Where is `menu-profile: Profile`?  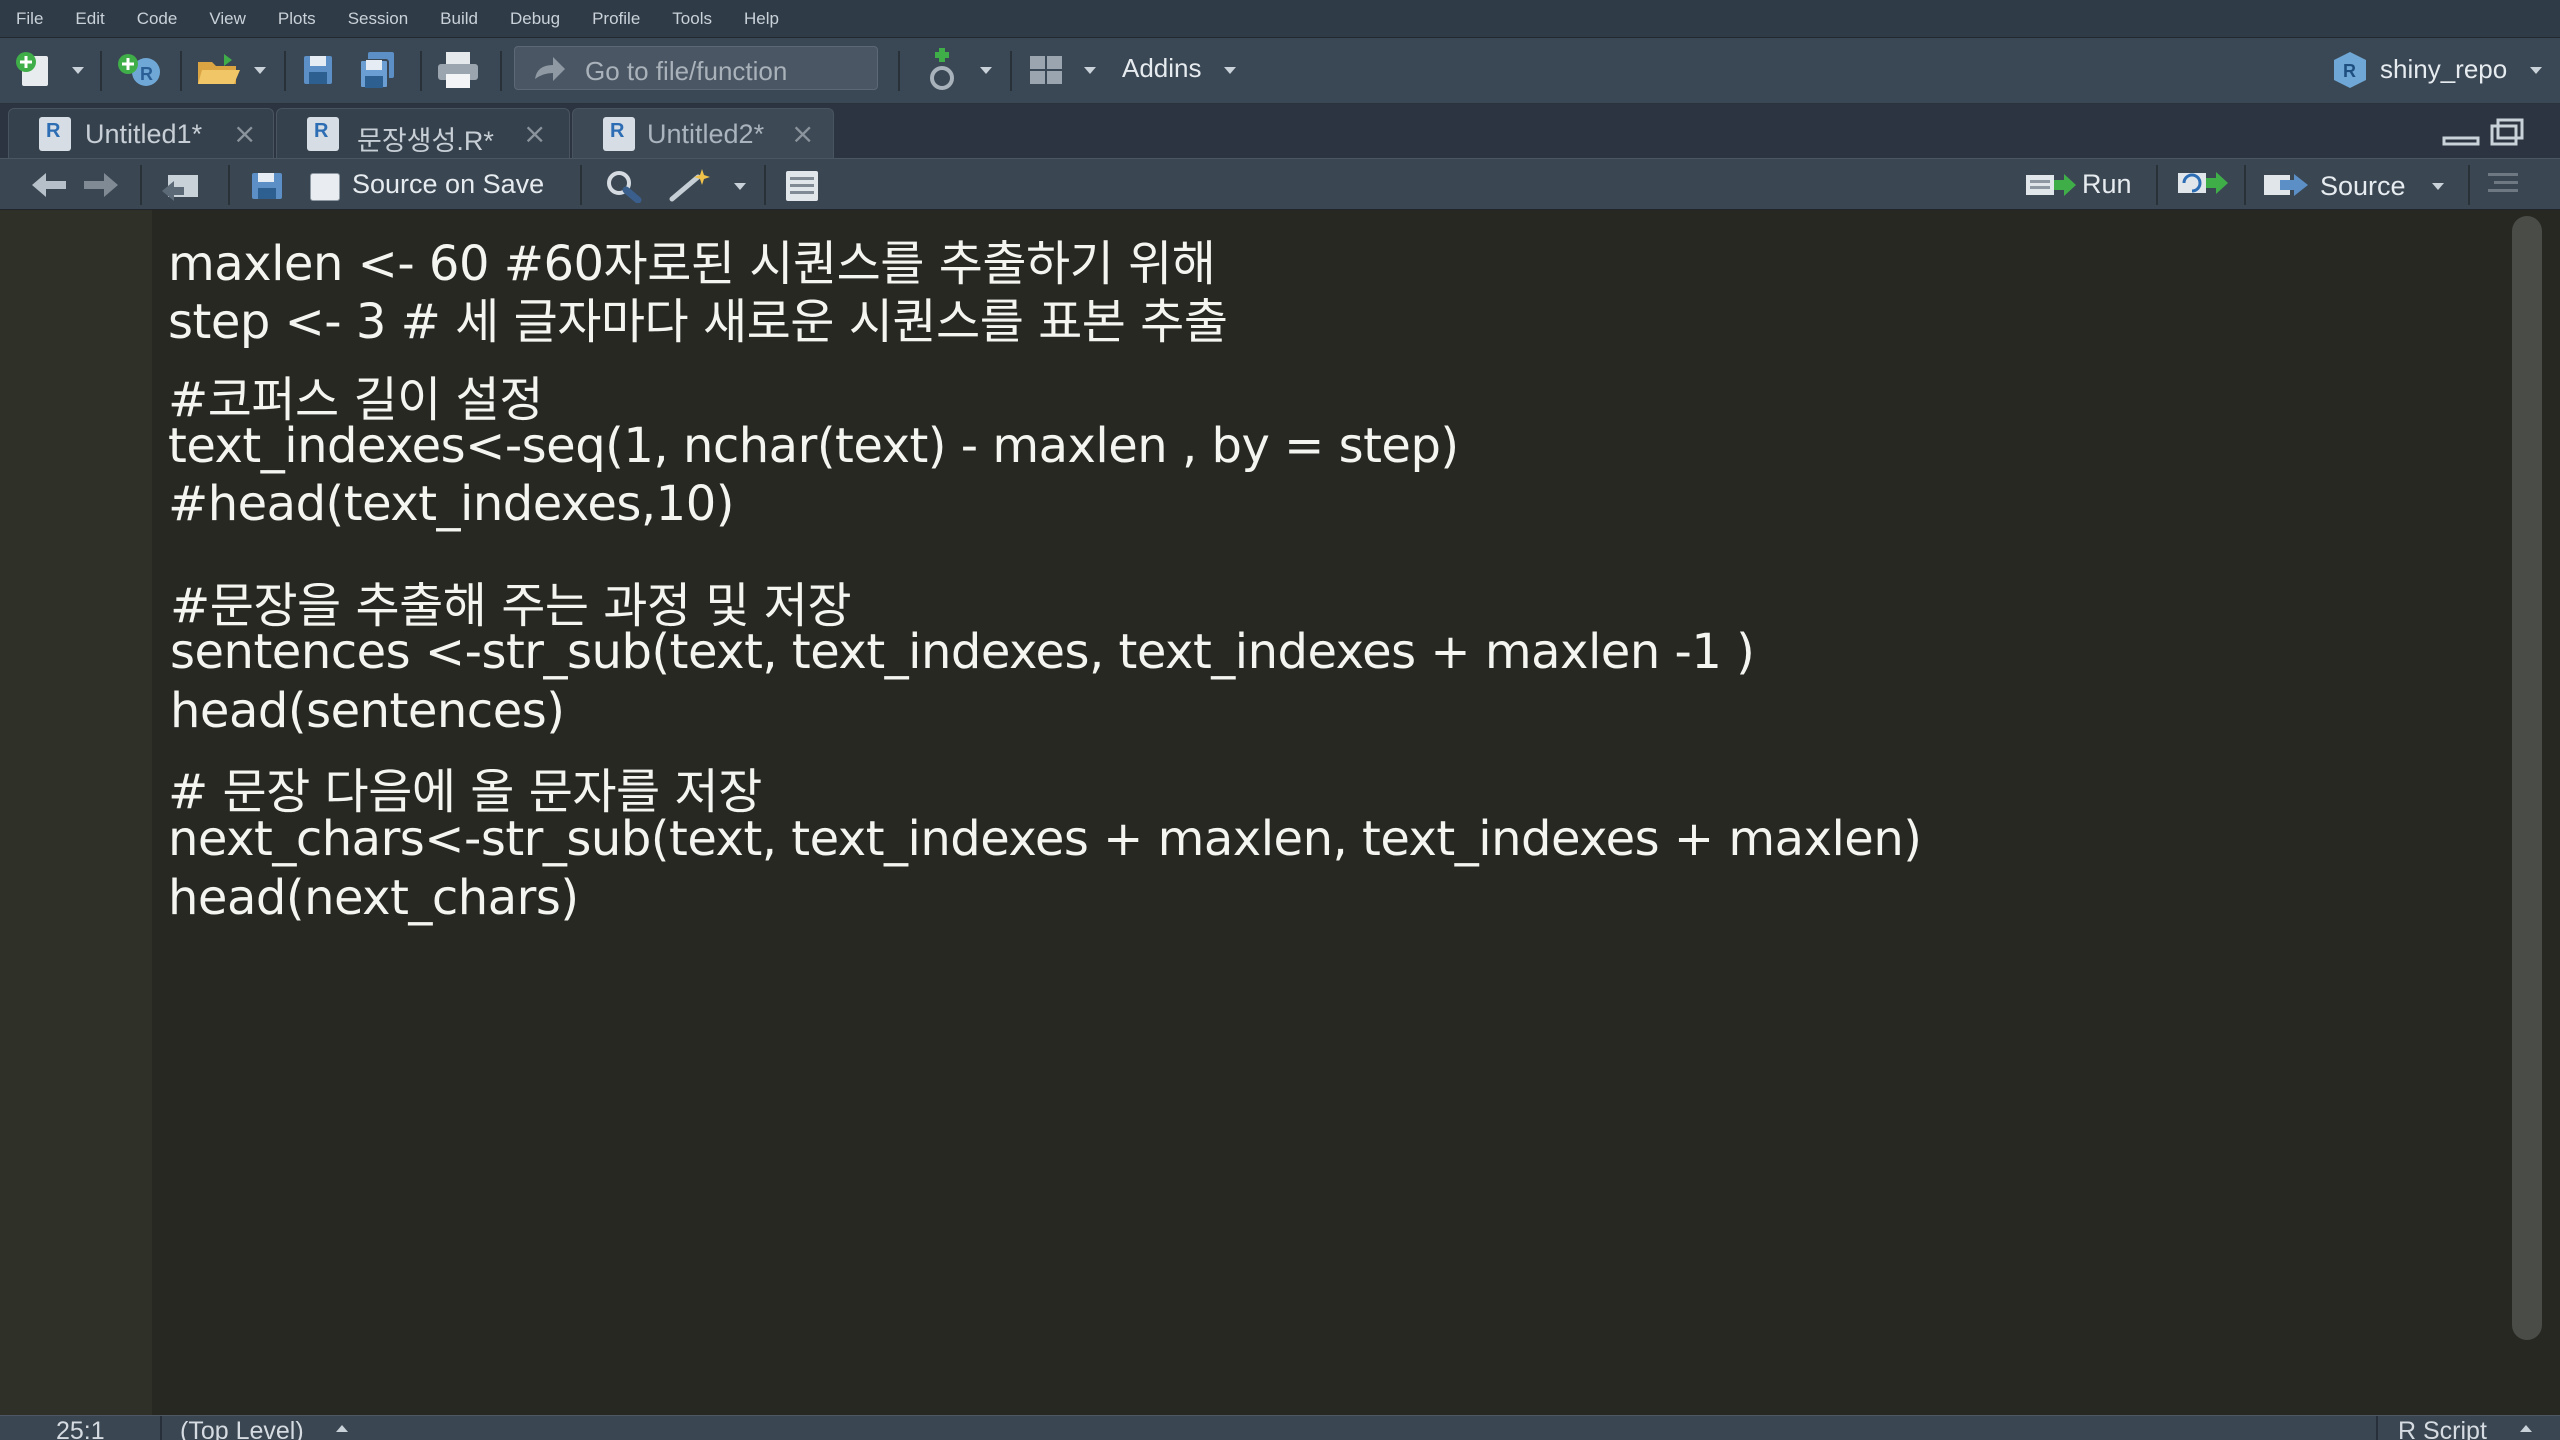 menu-profile: Profile is located at coordinates (616, 19).